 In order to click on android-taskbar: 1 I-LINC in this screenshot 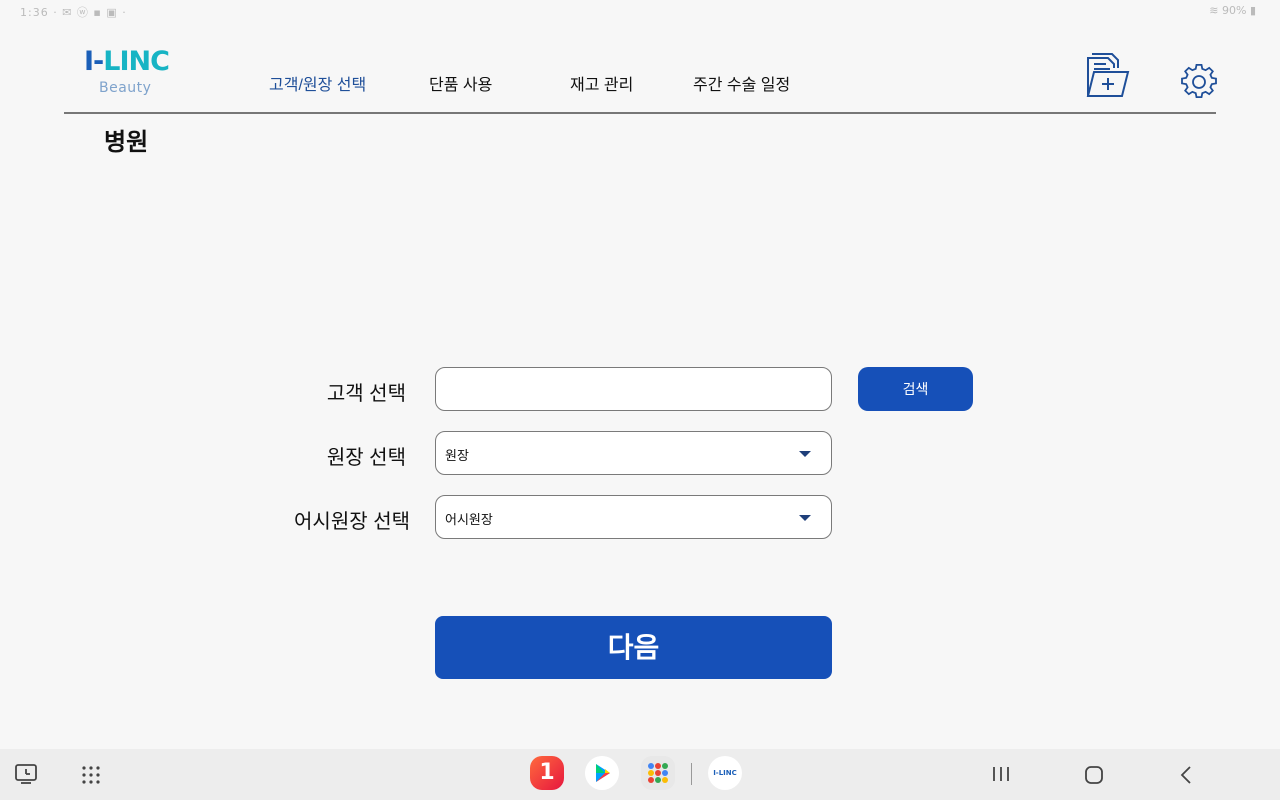, I will do `click(640, 774)`.